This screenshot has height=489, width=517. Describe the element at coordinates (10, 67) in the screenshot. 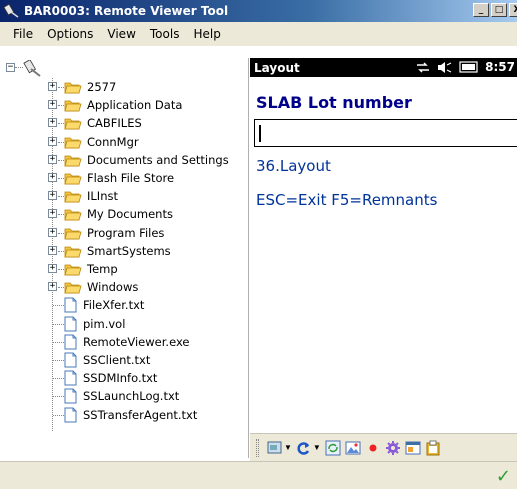

I see `collapse-icon: −` at that location.